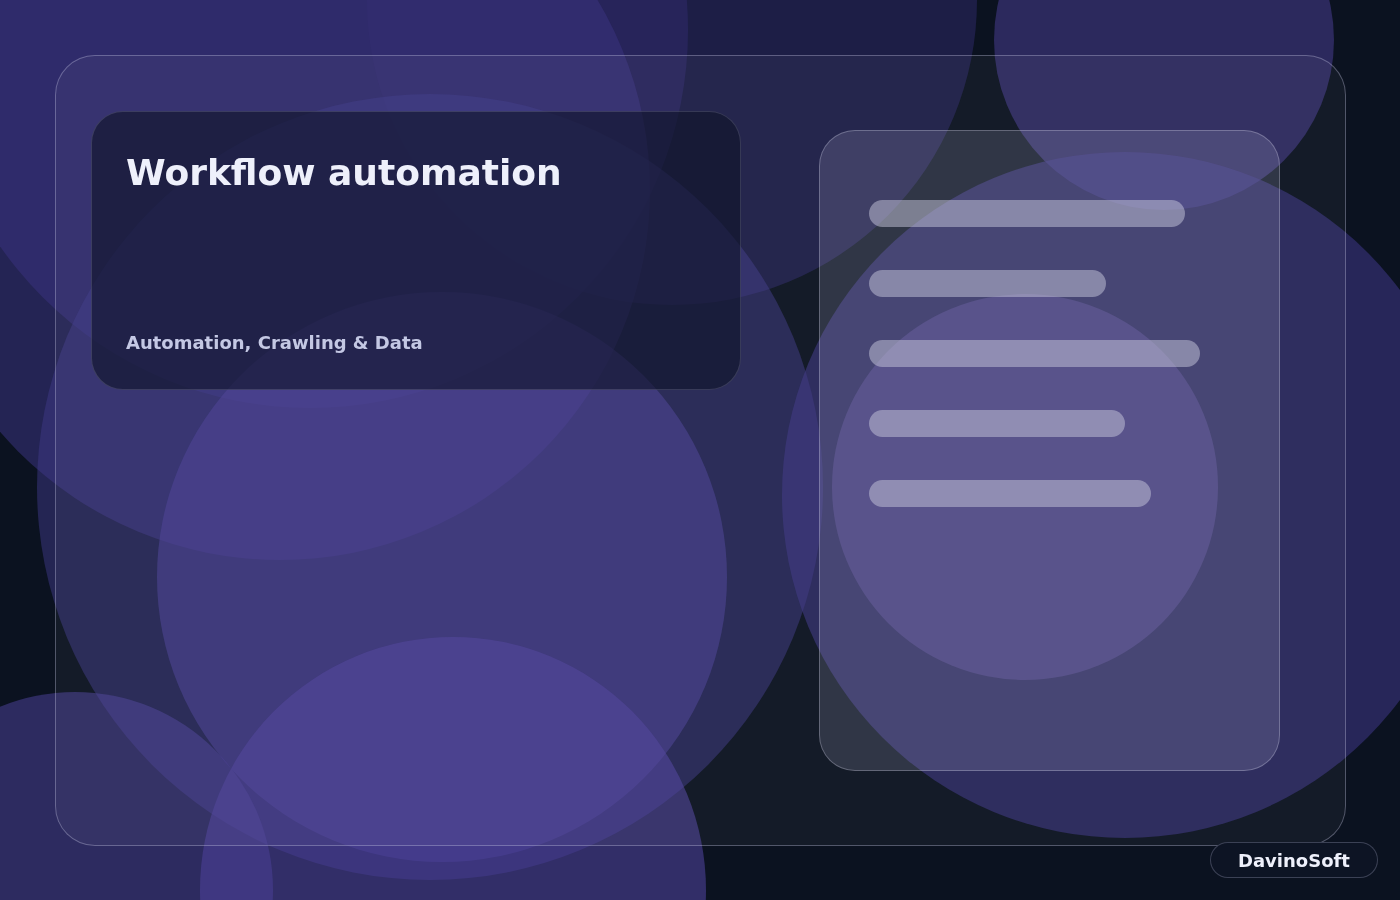 This screenshot has height=900, width=1400. What do you see at coordinates (344, 172) in the screenshot?
I see `title: Workflow automation` at bounding box center [344, 172].